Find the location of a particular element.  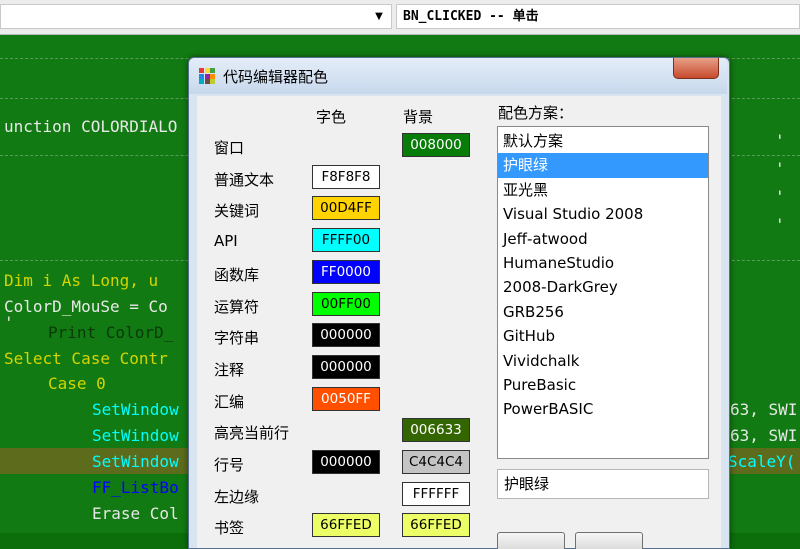

color-row-label: 注释 is located at coordinates (229, 369).